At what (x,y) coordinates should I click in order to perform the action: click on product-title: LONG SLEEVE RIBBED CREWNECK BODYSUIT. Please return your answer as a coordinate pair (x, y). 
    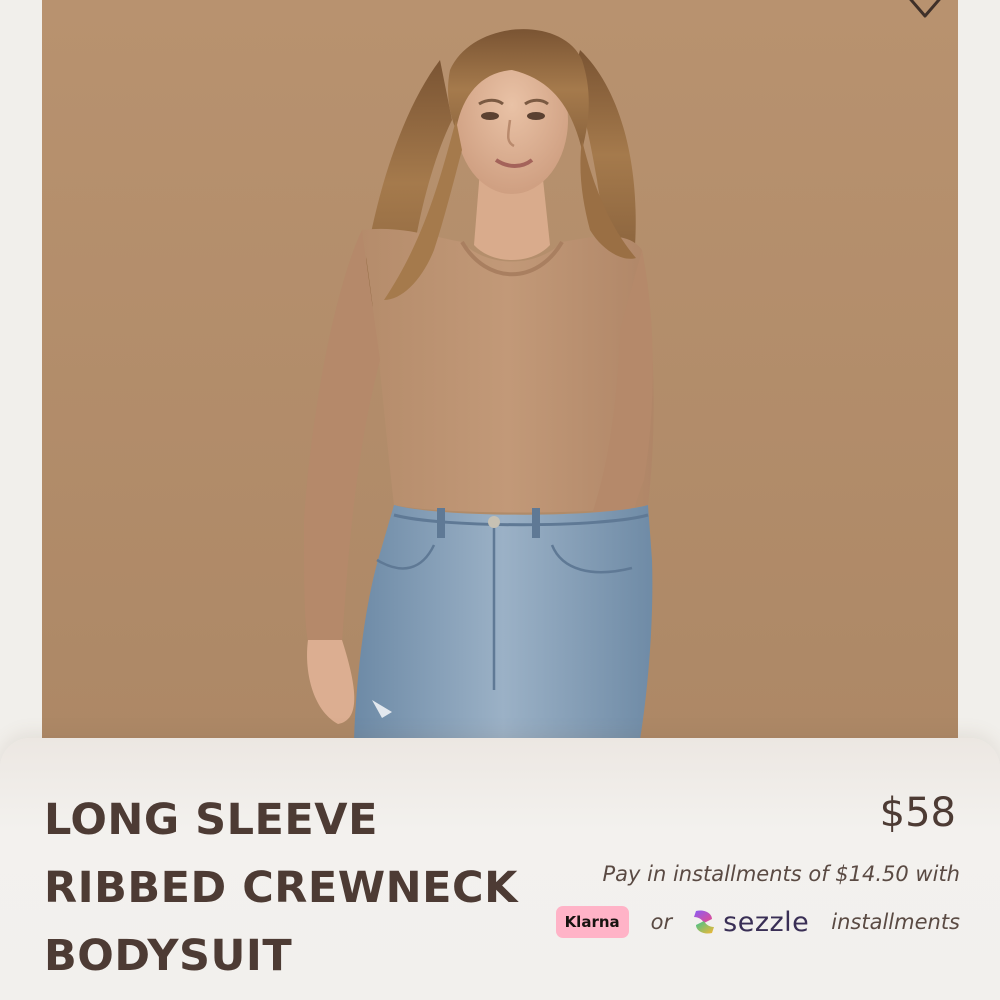
    Looking at the image, I should click on (324, 888).